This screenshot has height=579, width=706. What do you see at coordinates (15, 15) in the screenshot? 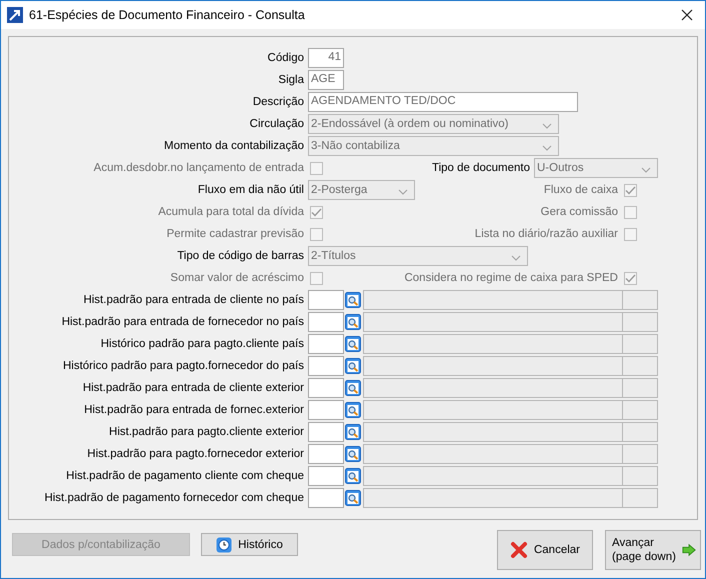
I see `app-icon` at bounding box center [15, 15].